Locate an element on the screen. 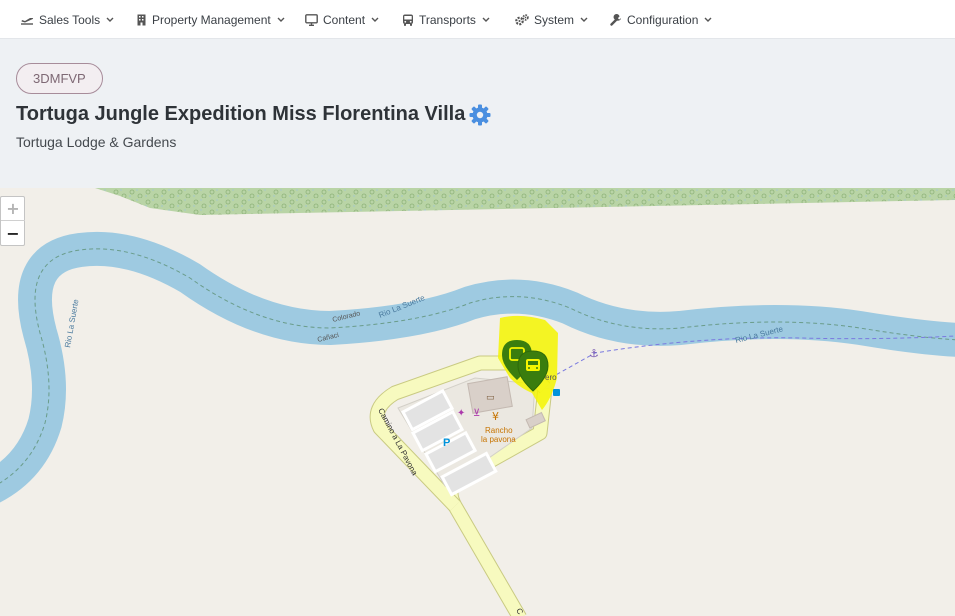 Image resolution: width=955 pixels, height=616 pixels. zoom-out-button: − is located at coordinates (13, 233).